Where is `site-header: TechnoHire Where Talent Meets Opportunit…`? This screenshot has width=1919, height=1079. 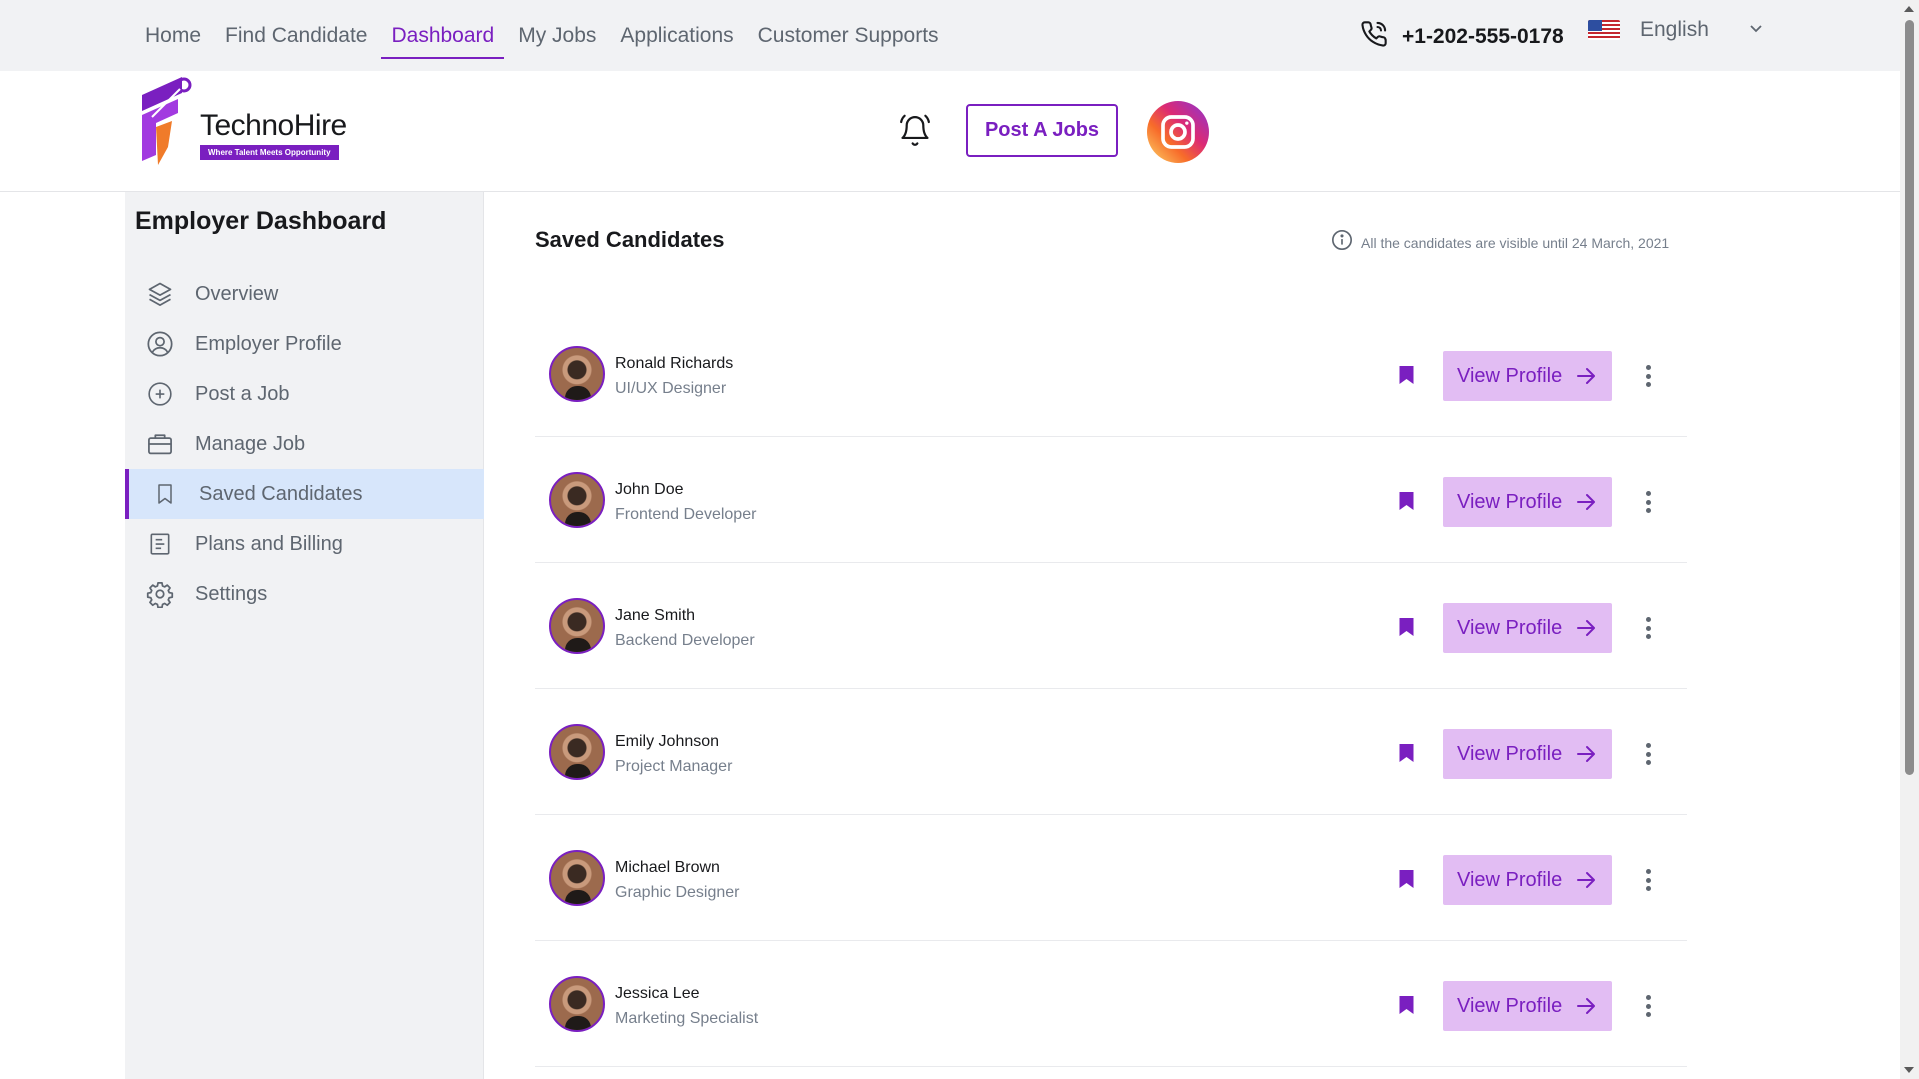
site-header: TechnoHire Where Talent Meets Opportunit… is located at coordinates (950, 131).